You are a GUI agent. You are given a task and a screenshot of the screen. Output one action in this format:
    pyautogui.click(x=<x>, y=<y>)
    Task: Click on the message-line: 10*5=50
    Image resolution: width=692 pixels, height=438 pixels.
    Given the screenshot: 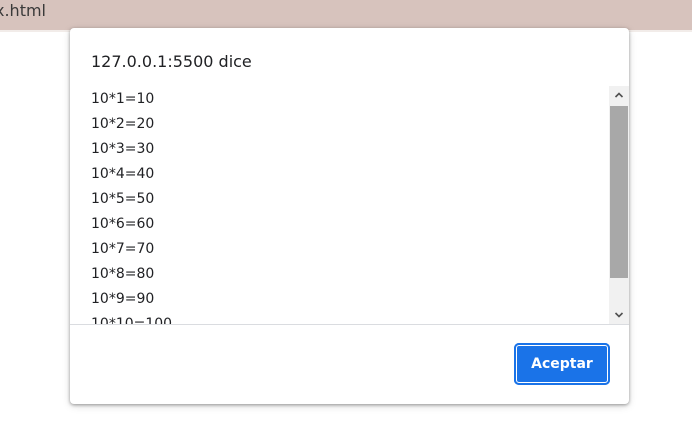 What is the action you would take?
    pyautogui.click(x=123, y=199)
    